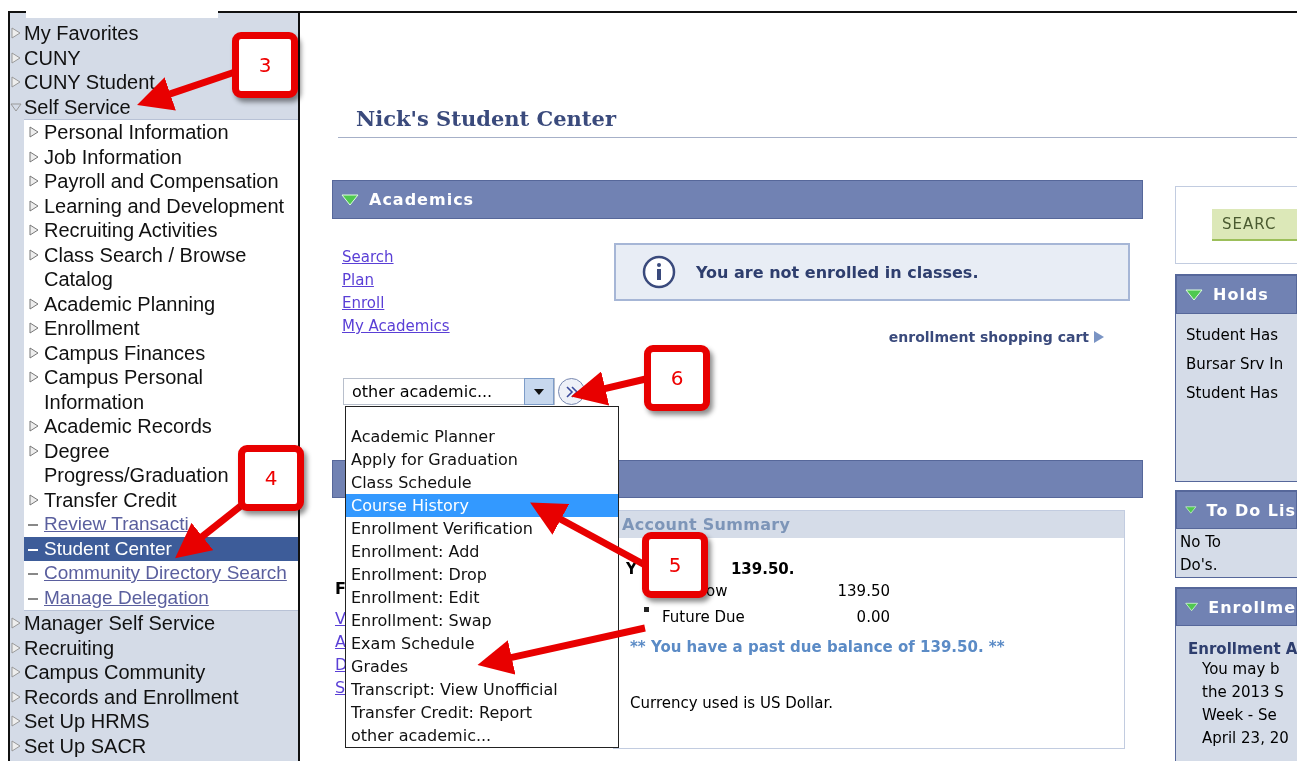 The width and height of the screenshot is (1297, 761). I want to click on menu-folder: Payroll and Compensation, so click(151, 181).